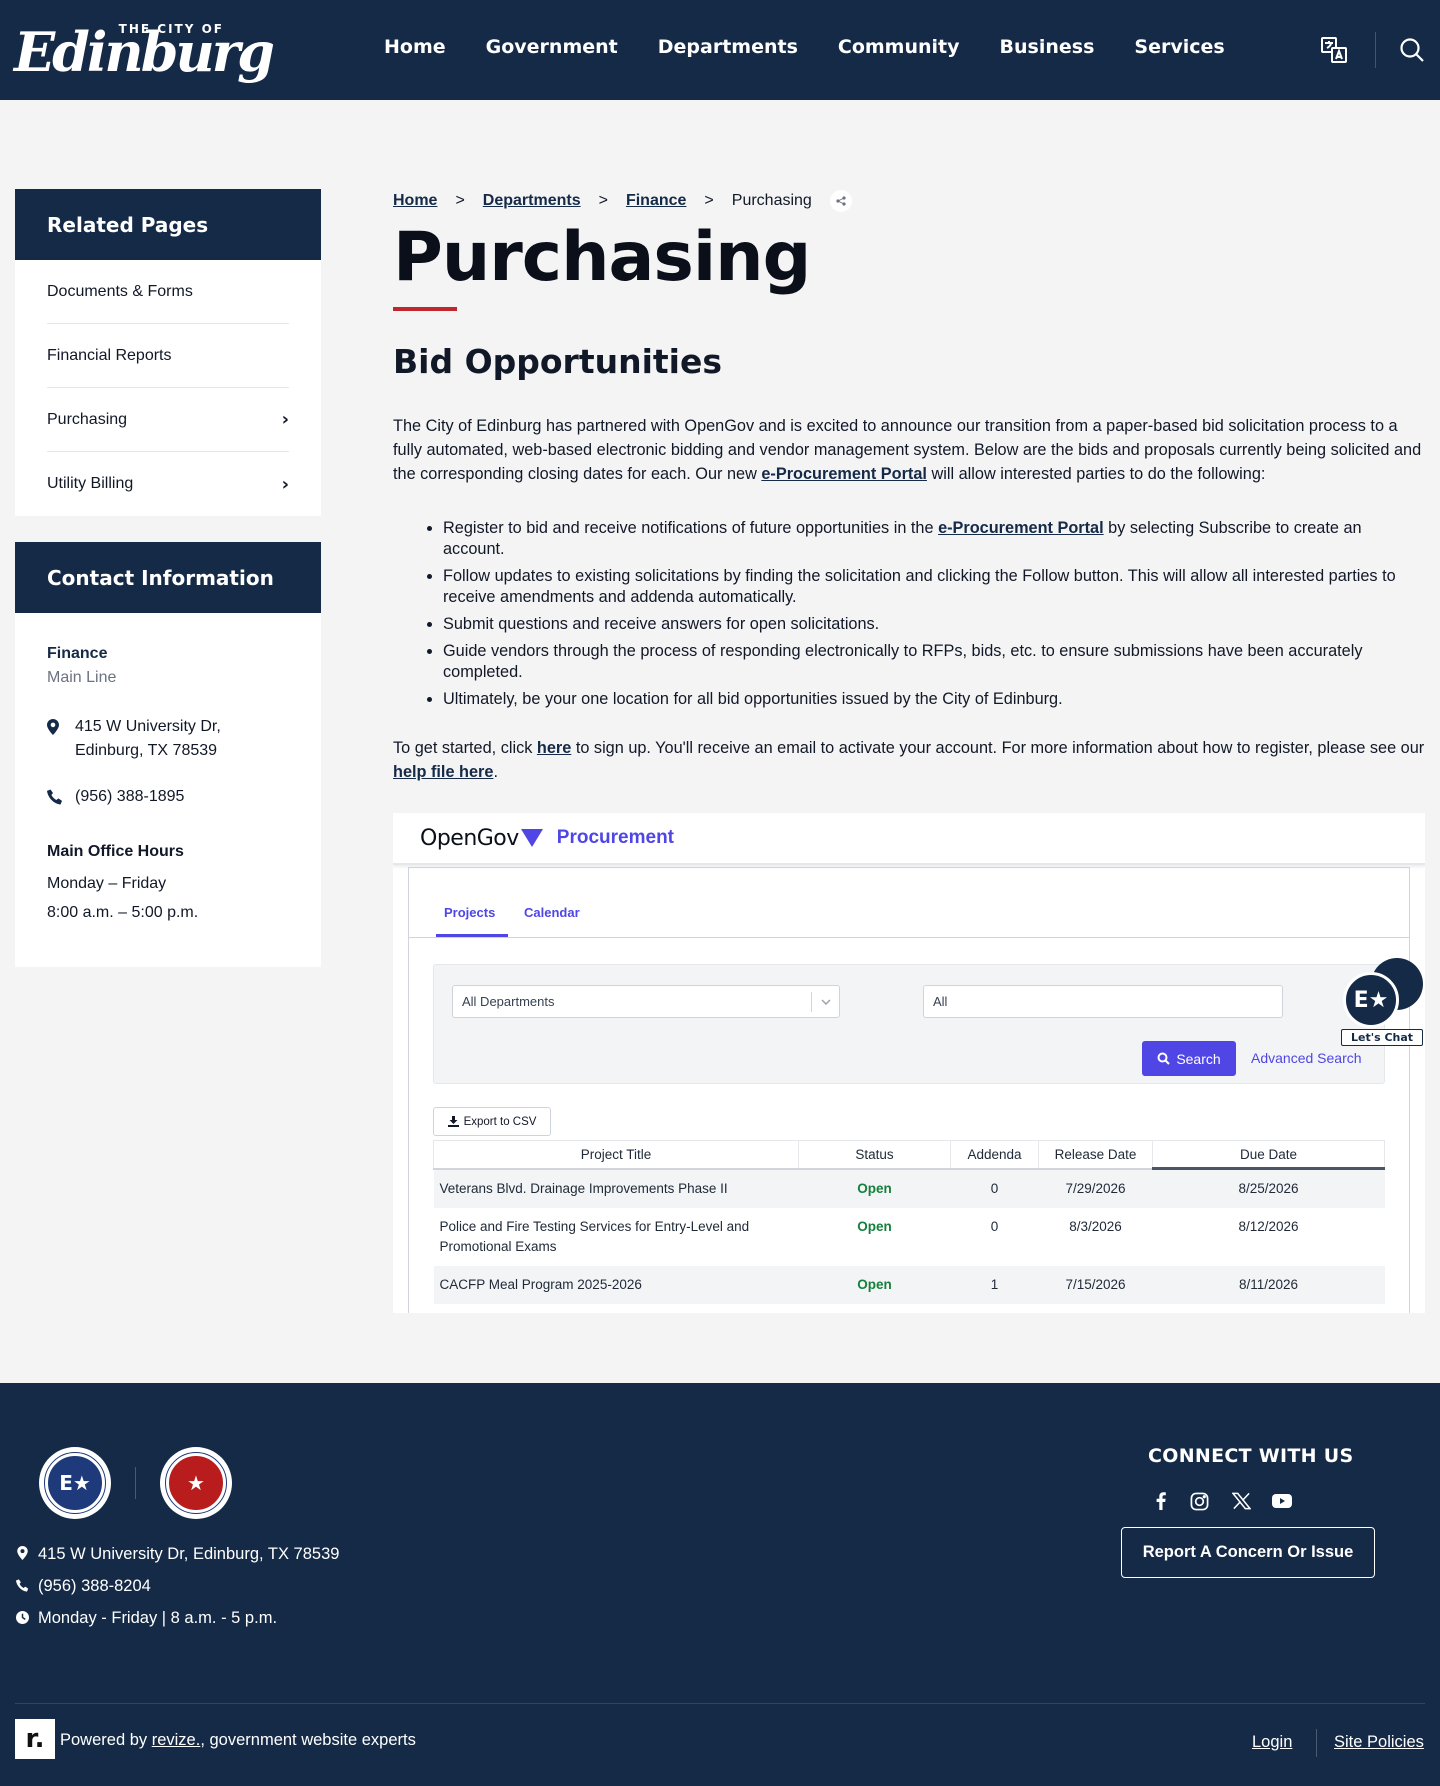 This screenshot has height=1786, width=1440. Describe the element at coordinates (35, 1739) in the screenshot. I see `revize-logo: r.` at that location.